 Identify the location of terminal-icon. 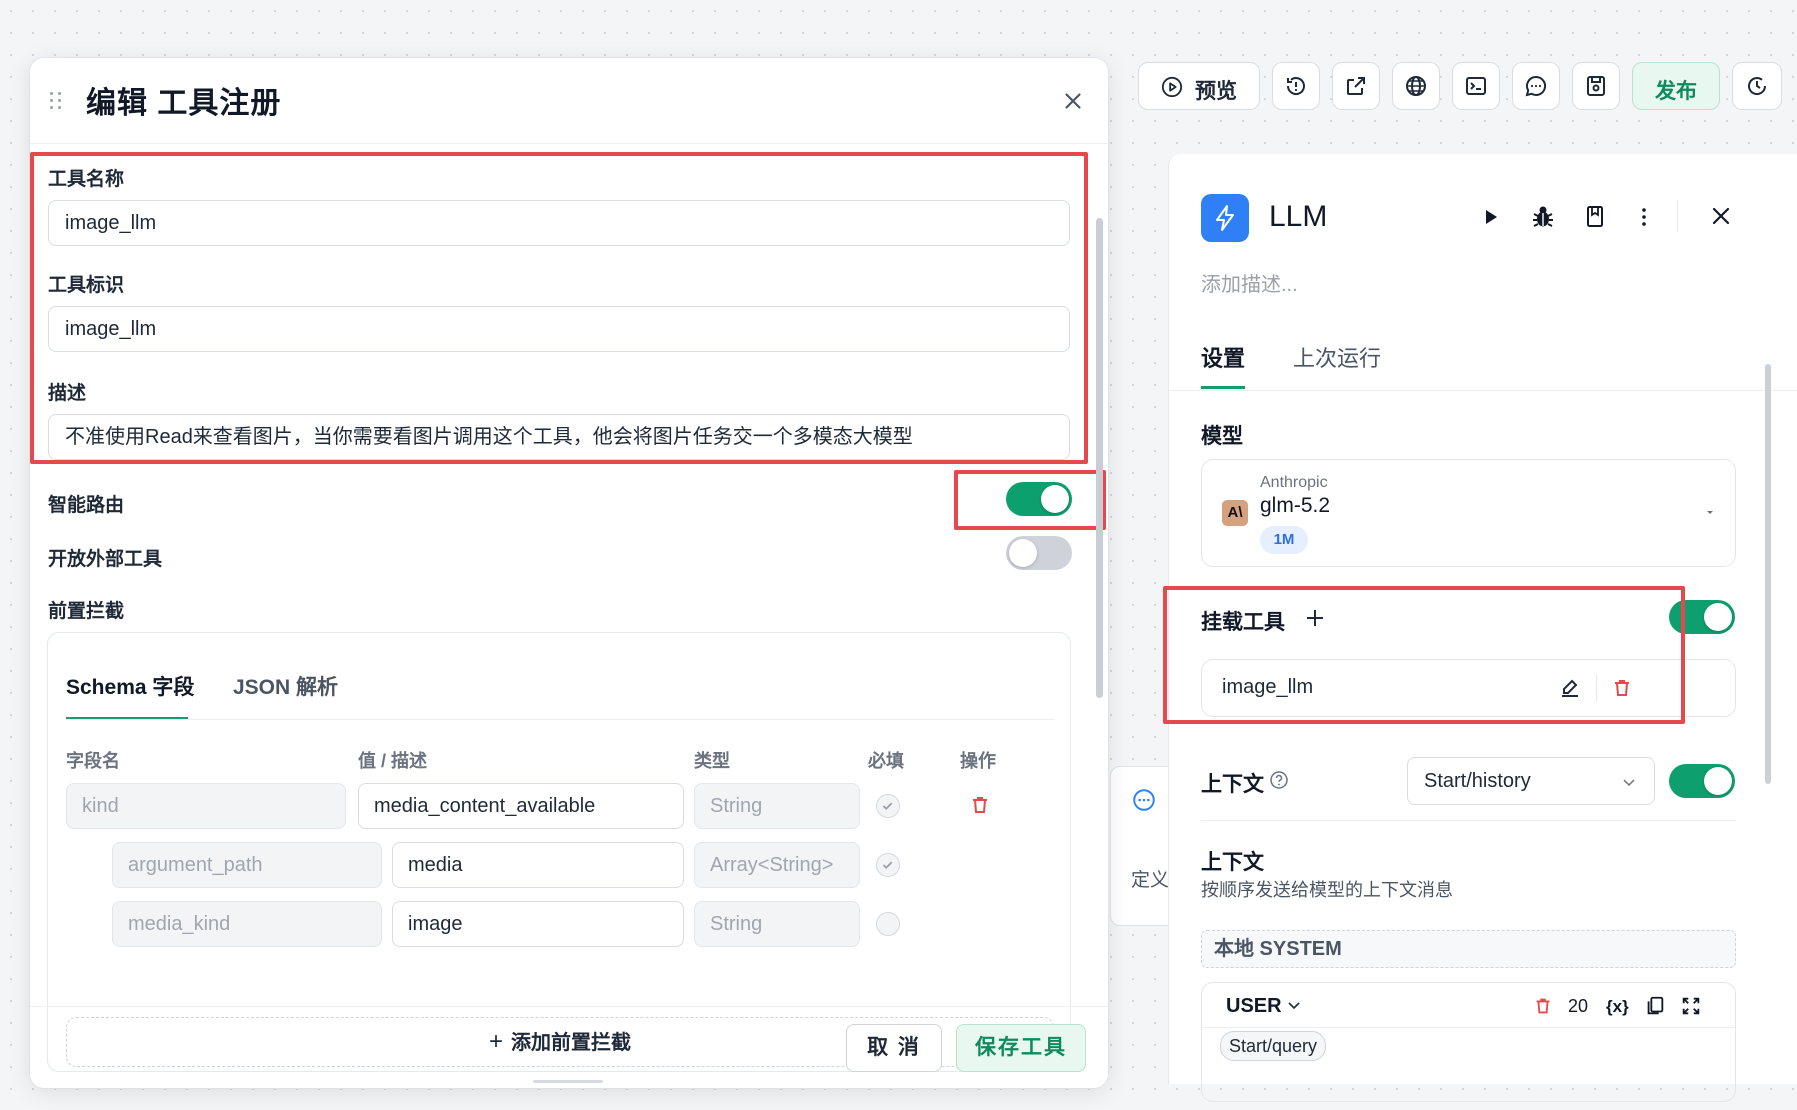
(1476, 86).